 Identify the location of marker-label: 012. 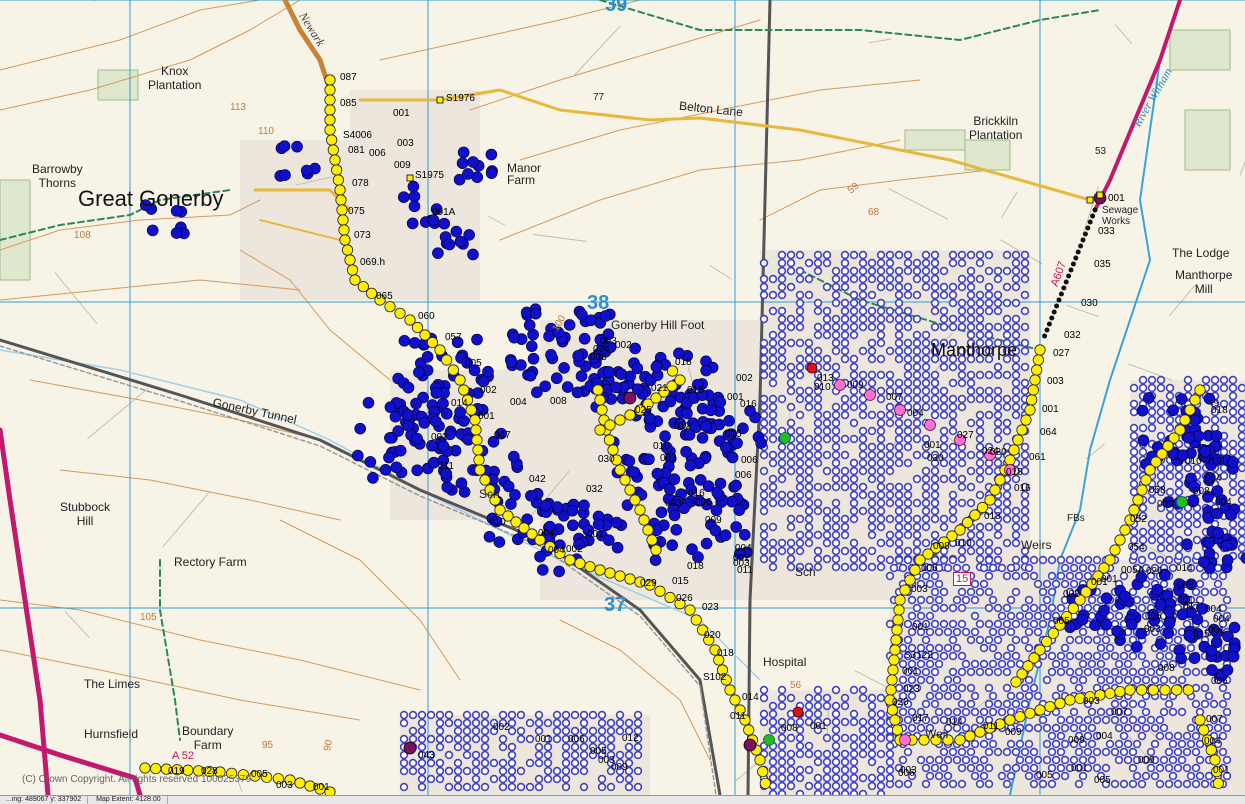
(630, 738).